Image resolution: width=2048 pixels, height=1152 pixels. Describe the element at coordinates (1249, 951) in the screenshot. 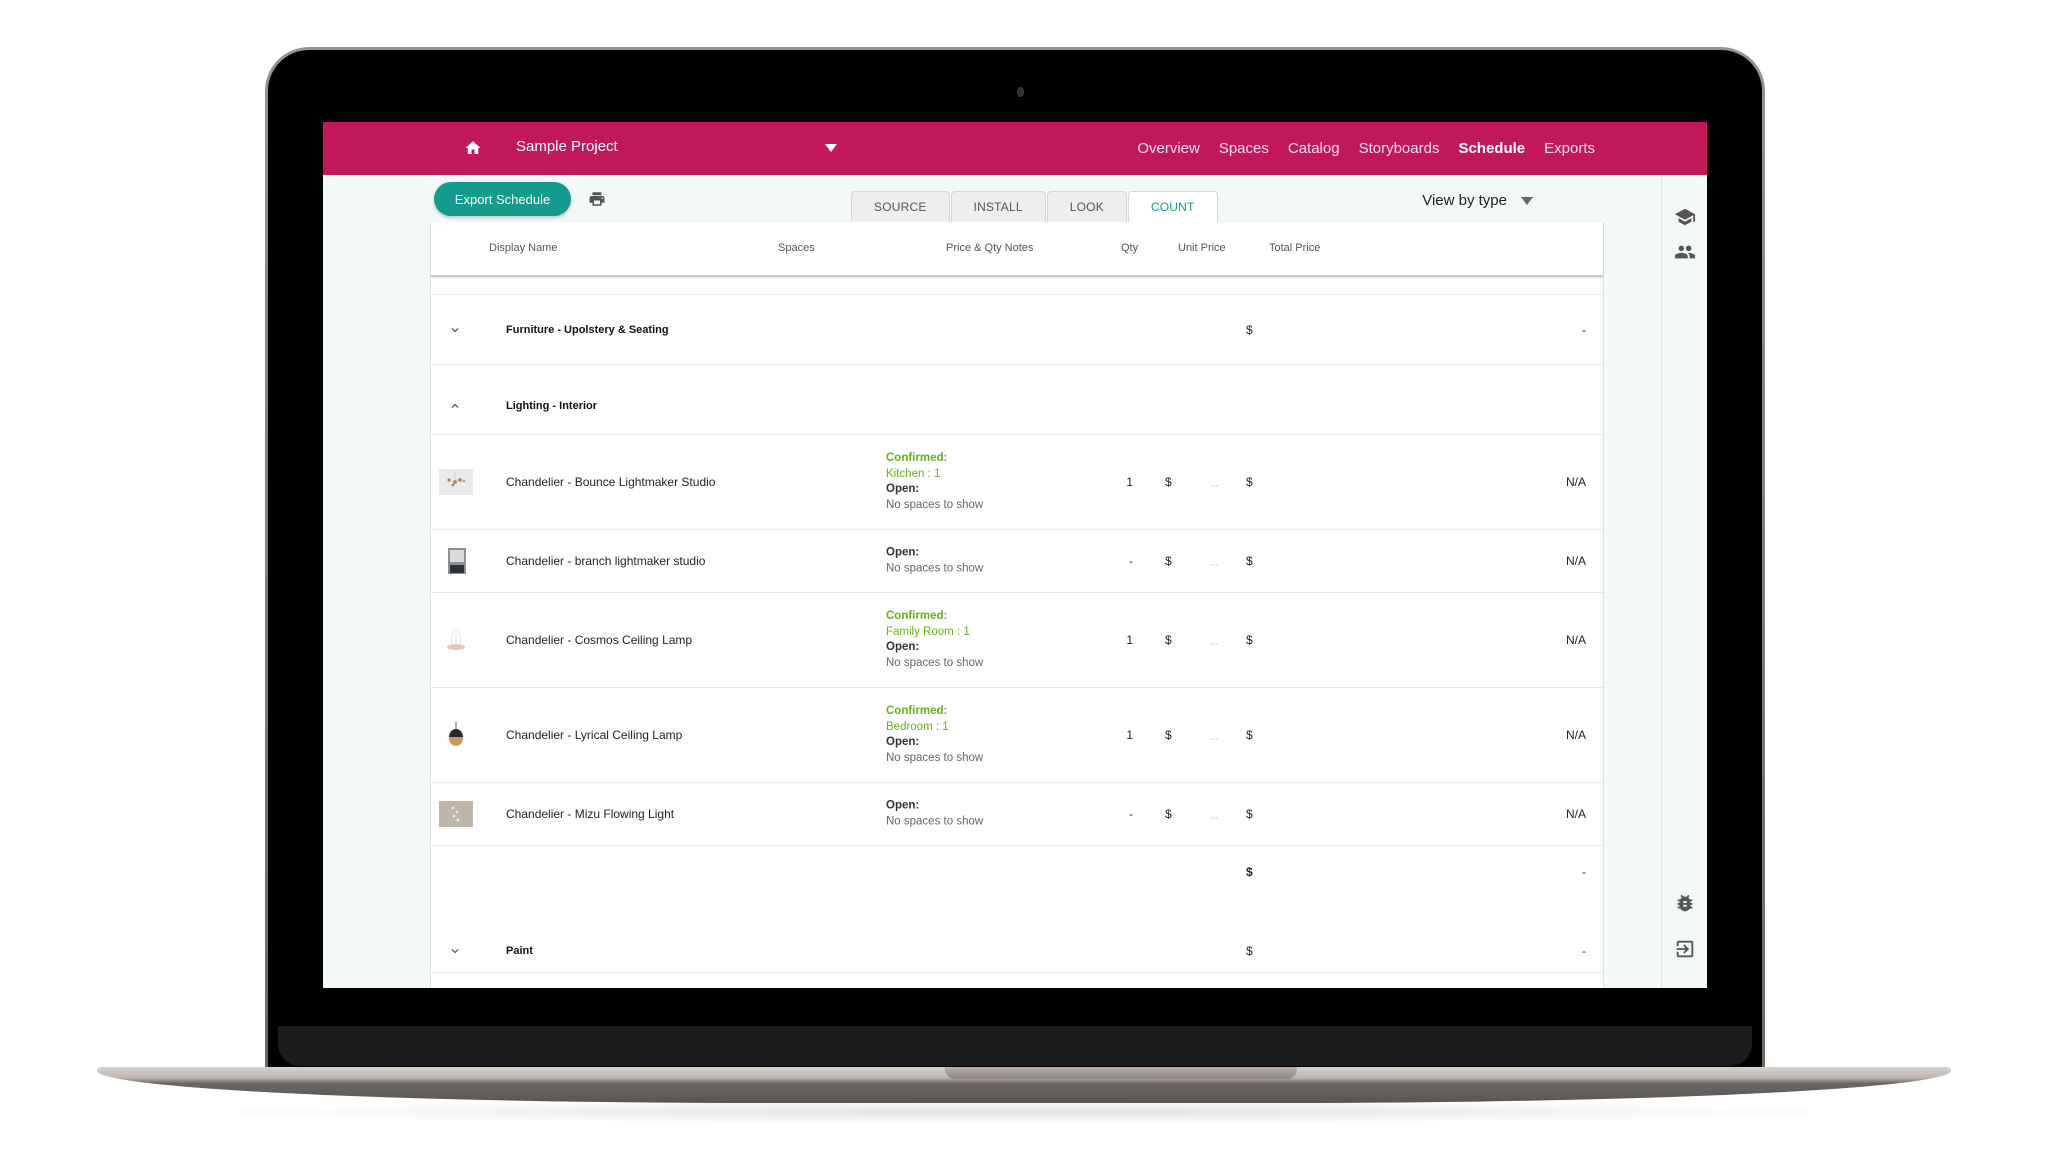

I see `group-total-currency: $` at that location.